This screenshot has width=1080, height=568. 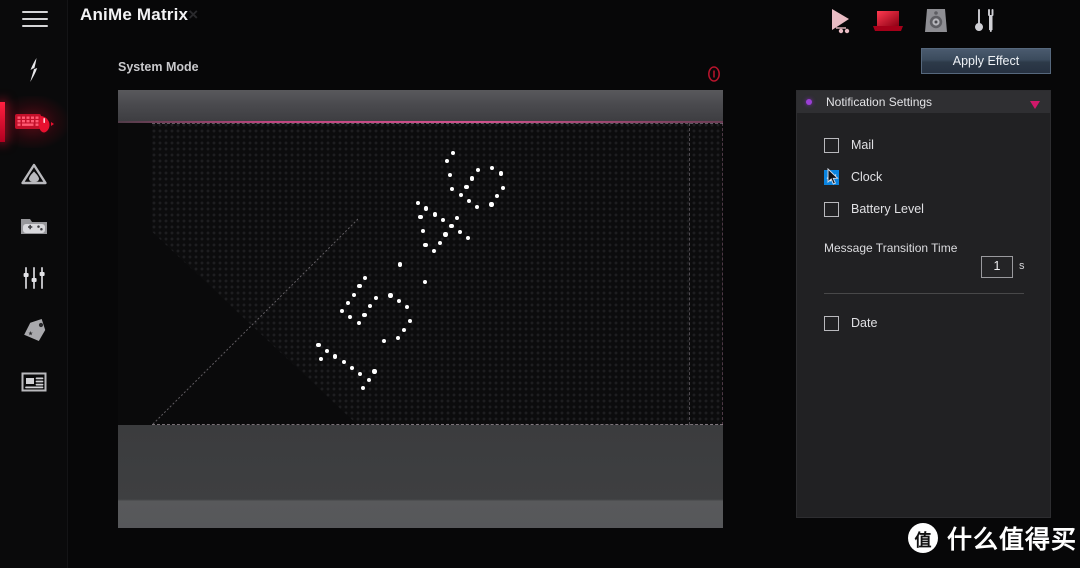 I want to click on watermark-text: 什么值得买, so click(x=1012, y=539).